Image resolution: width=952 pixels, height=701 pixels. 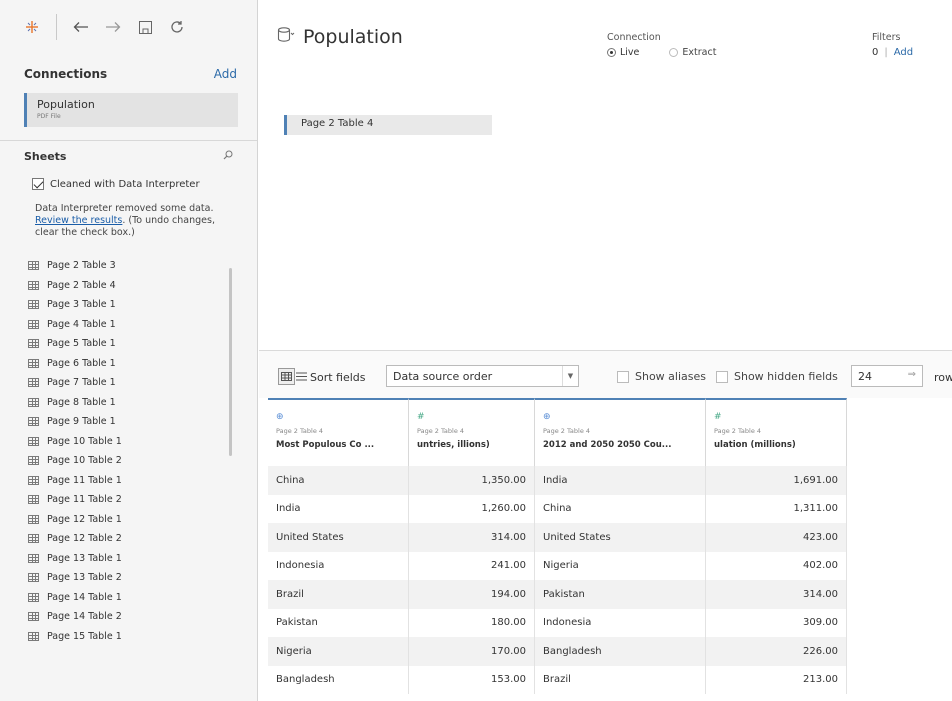 What do you see at coordinates (84, 558) in the screenshot?
I see `sheet-item-label: Page 13 Table 1` at bounding box center [84, 558].